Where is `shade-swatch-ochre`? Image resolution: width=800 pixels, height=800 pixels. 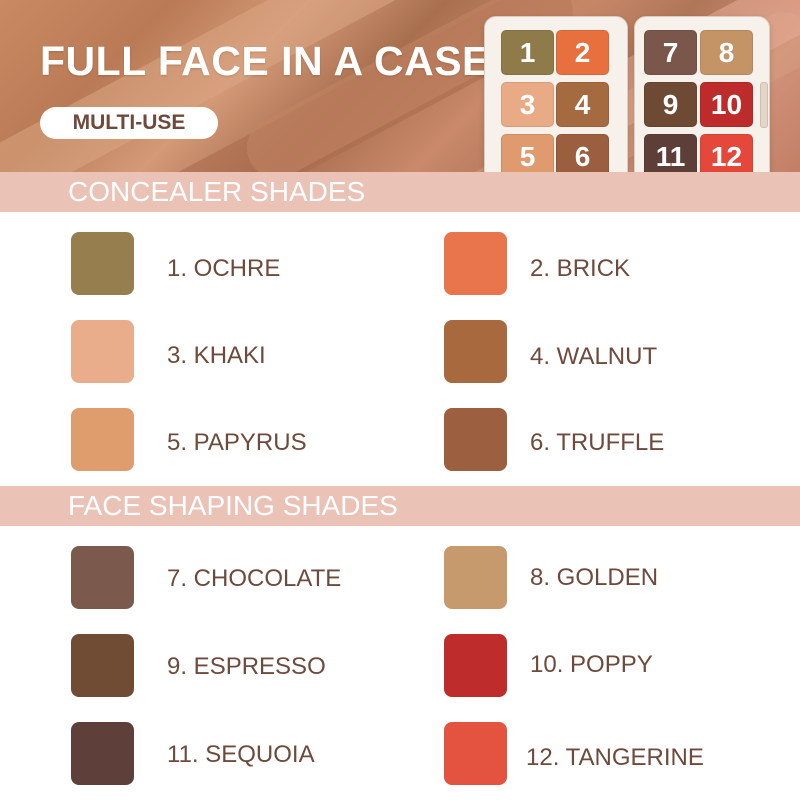
shade-swatch-ochre is located at coordinates (102, 263).